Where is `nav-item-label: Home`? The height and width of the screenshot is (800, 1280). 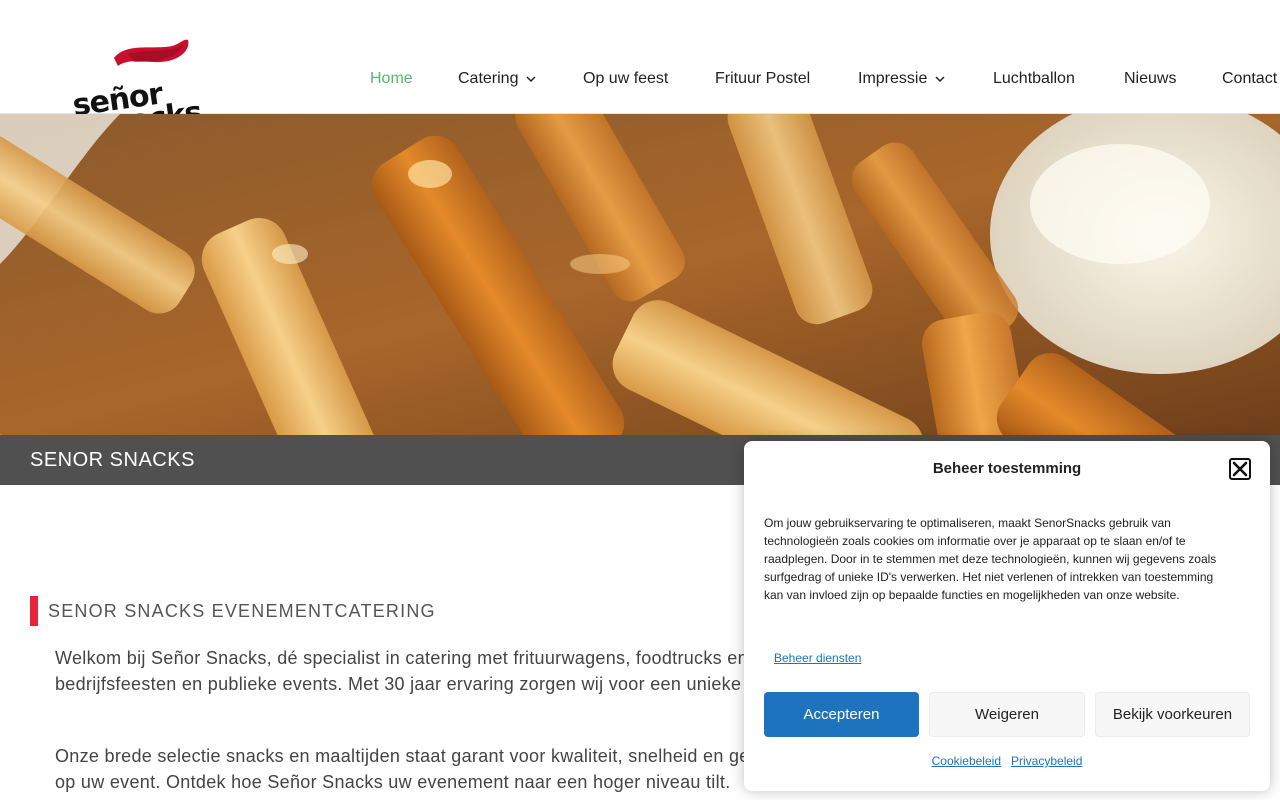
nav-item-label: Home is located at coordinates (391, 78).